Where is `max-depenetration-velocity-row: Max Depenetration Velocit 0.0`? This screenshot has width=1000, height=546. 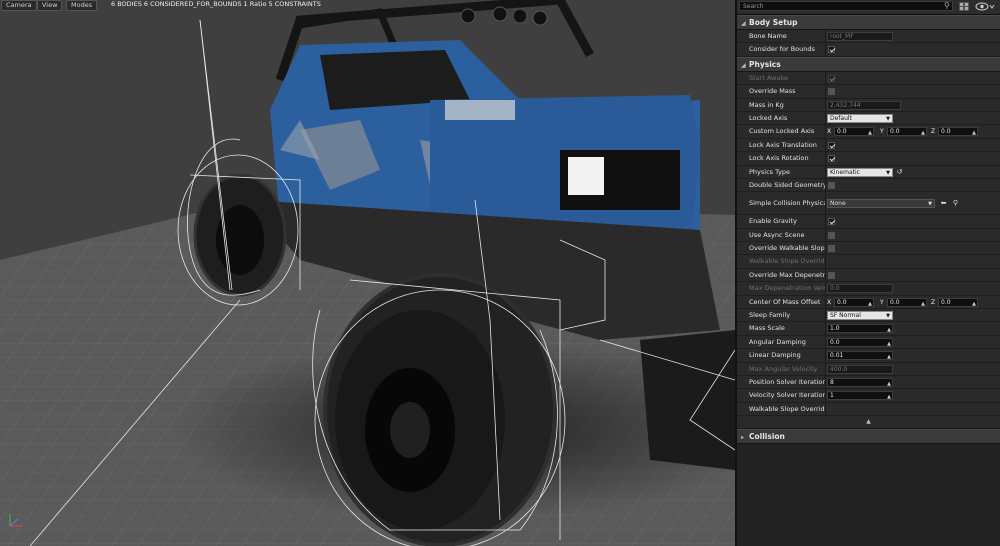
max-depenetration-velocity-row: Max Depenetration Velocit 0.0 is located at coordinates (868, 289).